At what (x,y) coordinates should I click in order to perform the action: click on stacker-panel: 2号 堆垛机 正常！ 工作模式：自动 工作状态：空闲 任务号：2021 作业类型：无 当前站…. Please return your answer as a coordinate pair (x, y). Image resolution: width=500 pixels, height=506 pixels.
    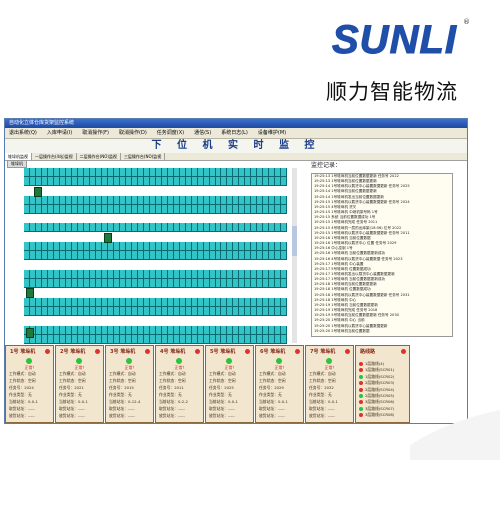
    Looking at the image, I should click on (79, 384).